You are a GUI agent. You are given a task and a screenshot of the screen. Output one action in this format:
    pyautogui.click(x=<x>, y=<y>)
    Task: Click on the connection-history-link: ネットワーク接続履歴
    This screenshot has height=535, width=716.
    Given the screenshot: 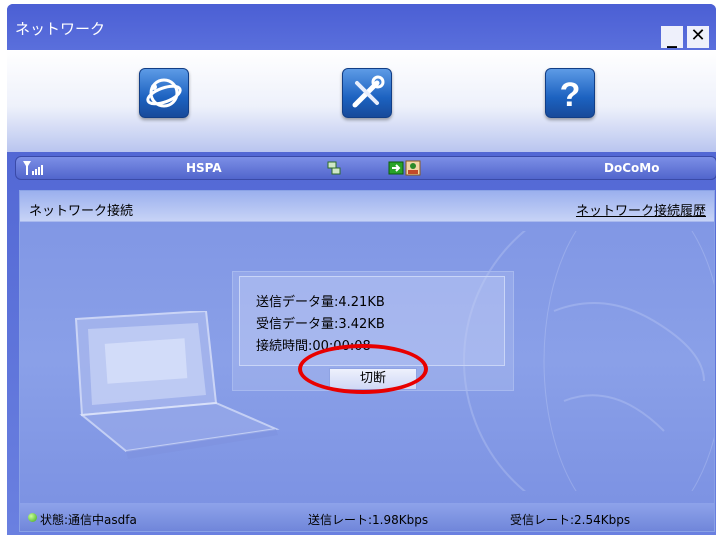 What is the action you would take?
    pyautogui.click(x=641, y=209)
    